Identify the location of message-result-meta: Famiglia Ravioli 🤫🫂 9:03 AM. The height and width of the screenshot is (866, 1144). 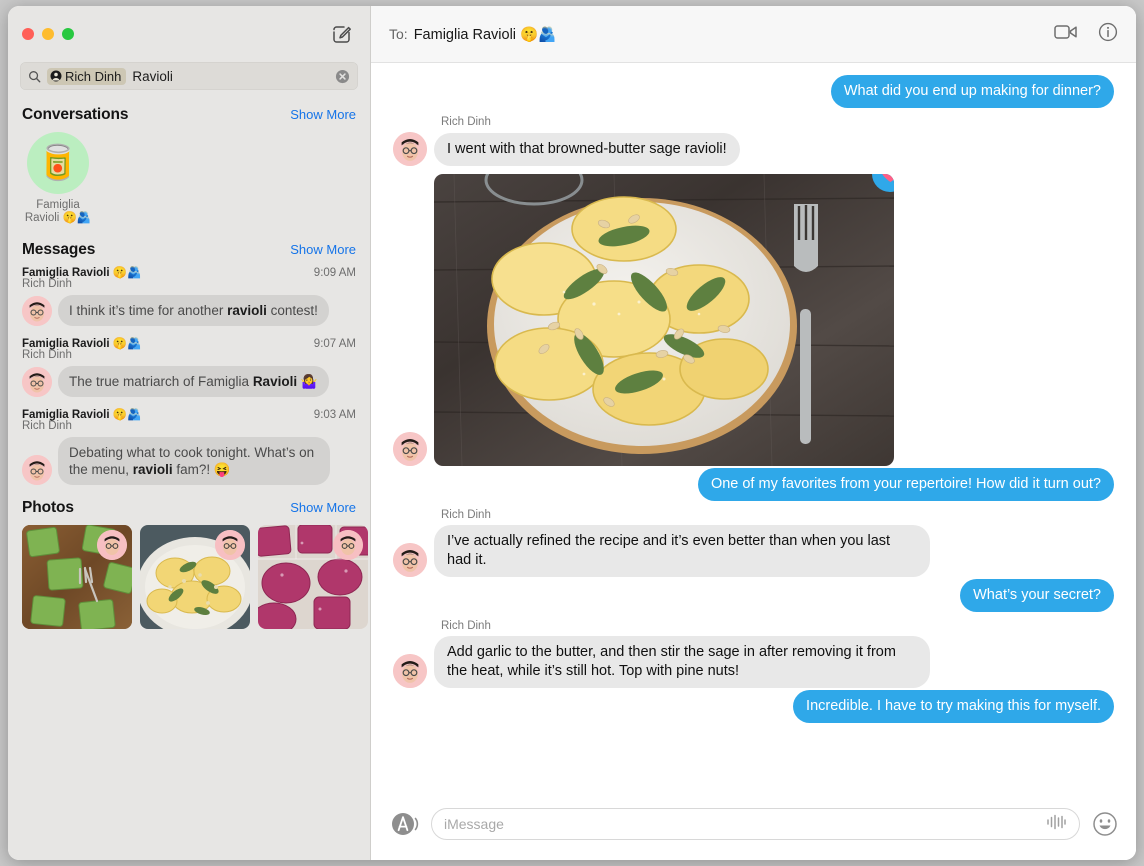
(189, 414).